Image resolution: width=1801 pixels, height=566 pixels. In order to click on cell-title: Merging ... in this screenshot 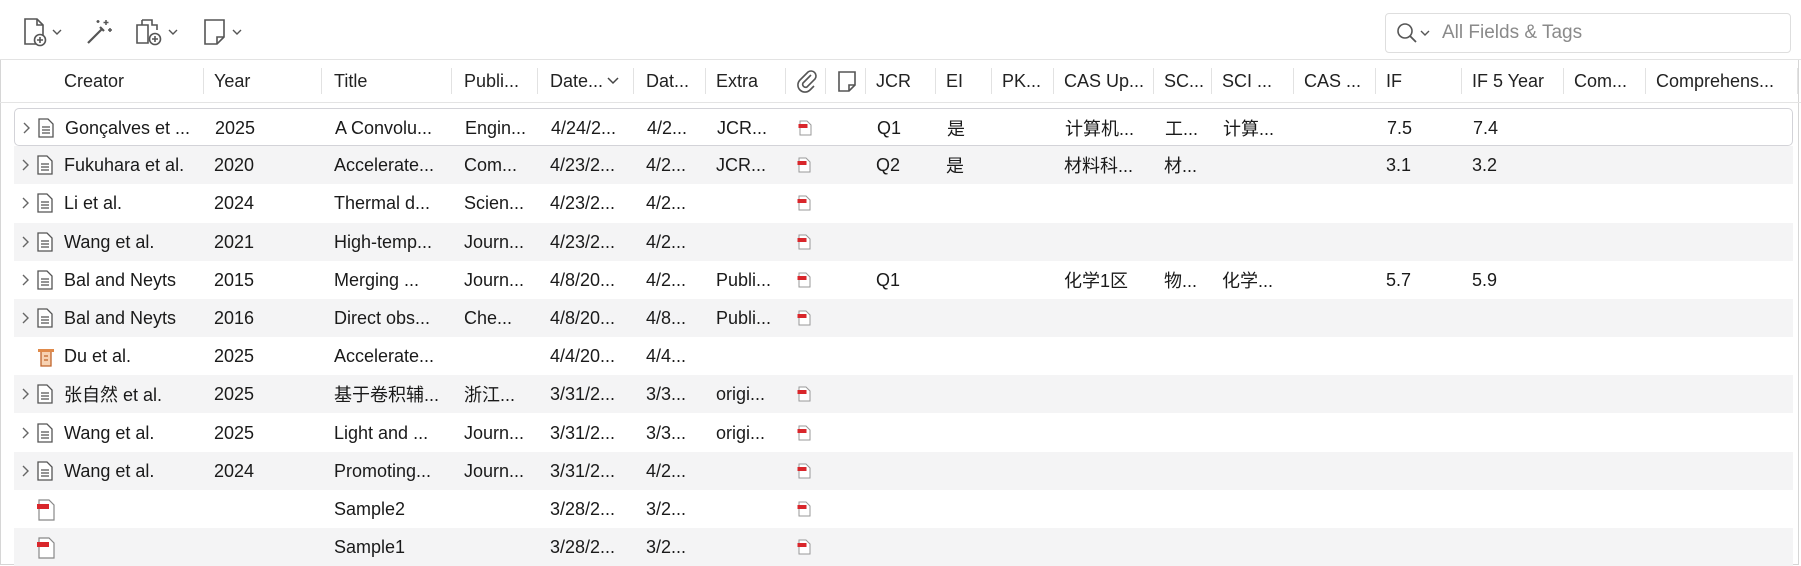, I will do `click(377, 279)`.